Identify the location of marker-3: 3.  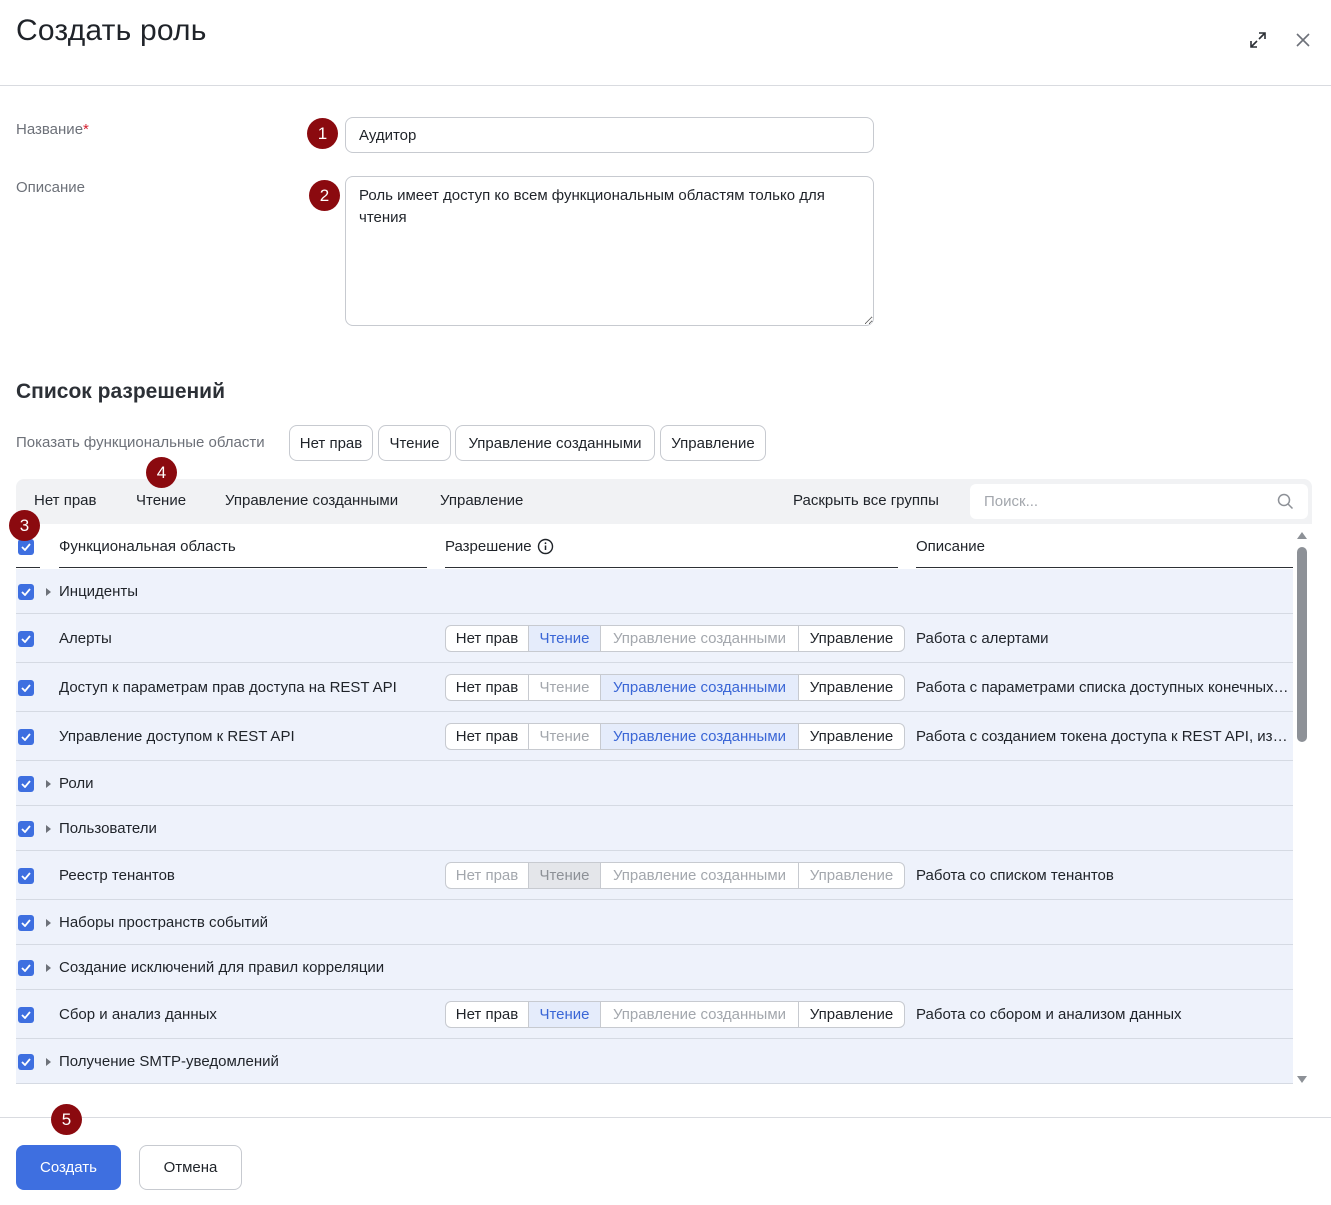
(24, 525).